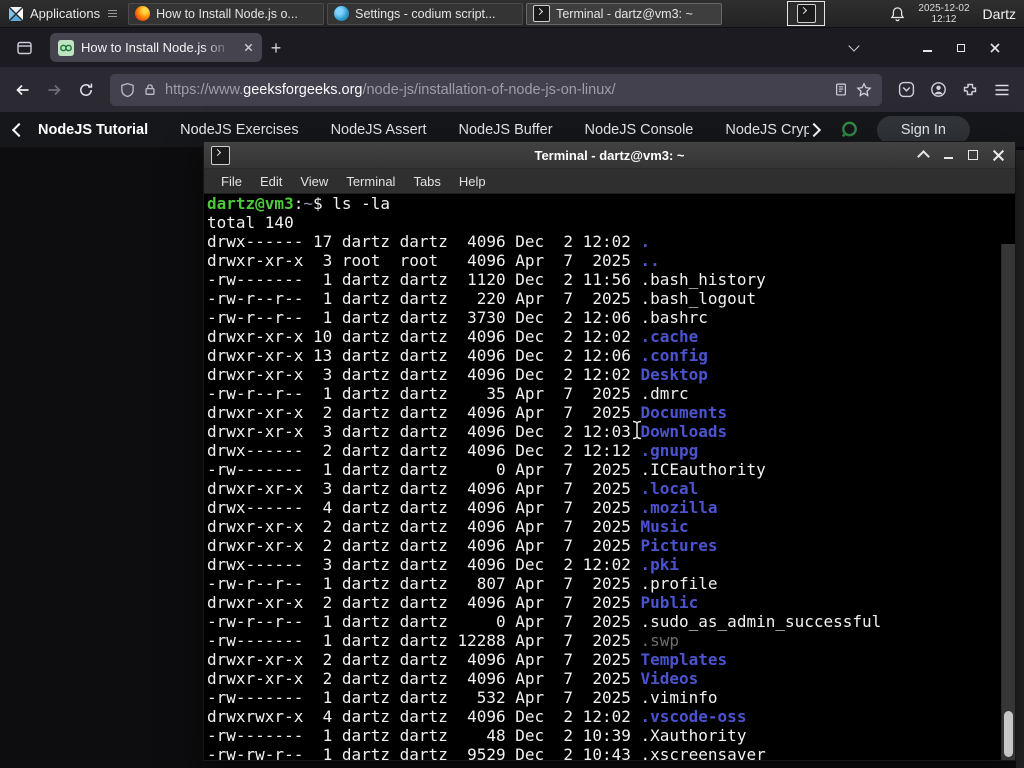  I want to click on nav-scroll-right-icon, so click(813, 129).